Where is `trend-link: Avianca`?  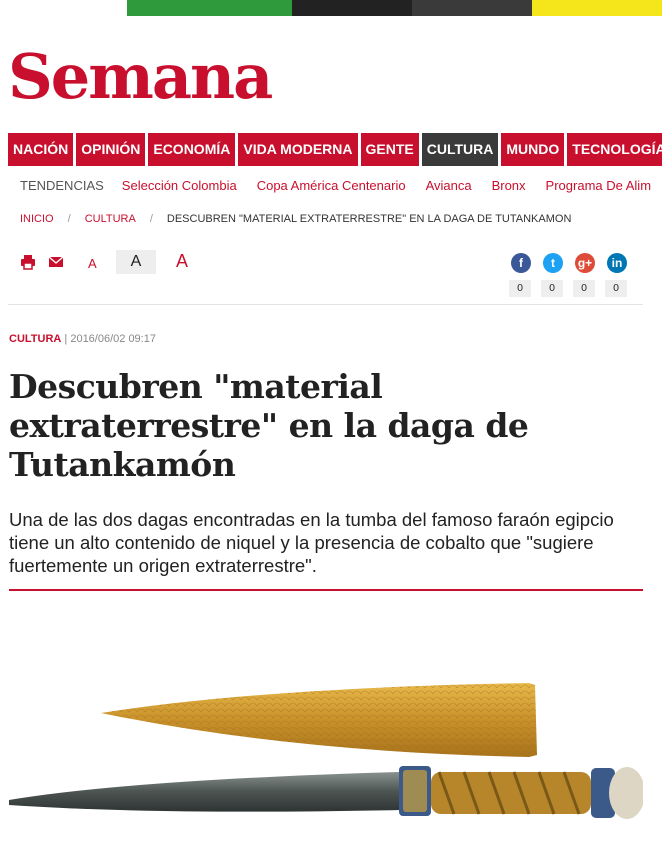 trend-link: Avianca is located at coordinates (449, 185).